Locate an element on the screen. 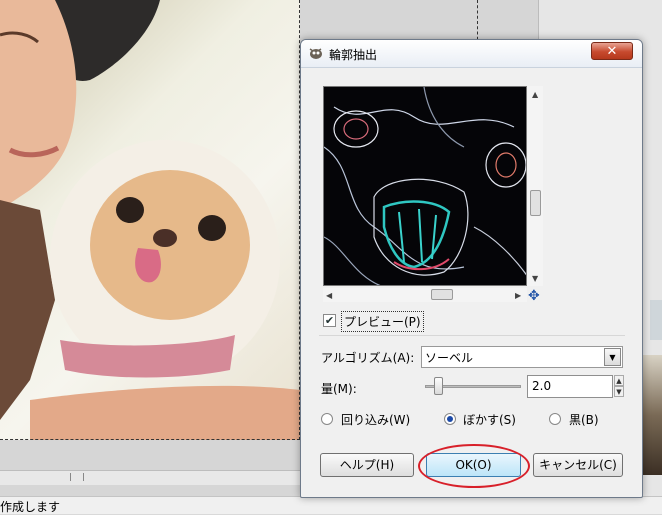 This screenshot has width=662, height=515. dialog-title: 輪郭抽出 is located at coordinates (353, 55).